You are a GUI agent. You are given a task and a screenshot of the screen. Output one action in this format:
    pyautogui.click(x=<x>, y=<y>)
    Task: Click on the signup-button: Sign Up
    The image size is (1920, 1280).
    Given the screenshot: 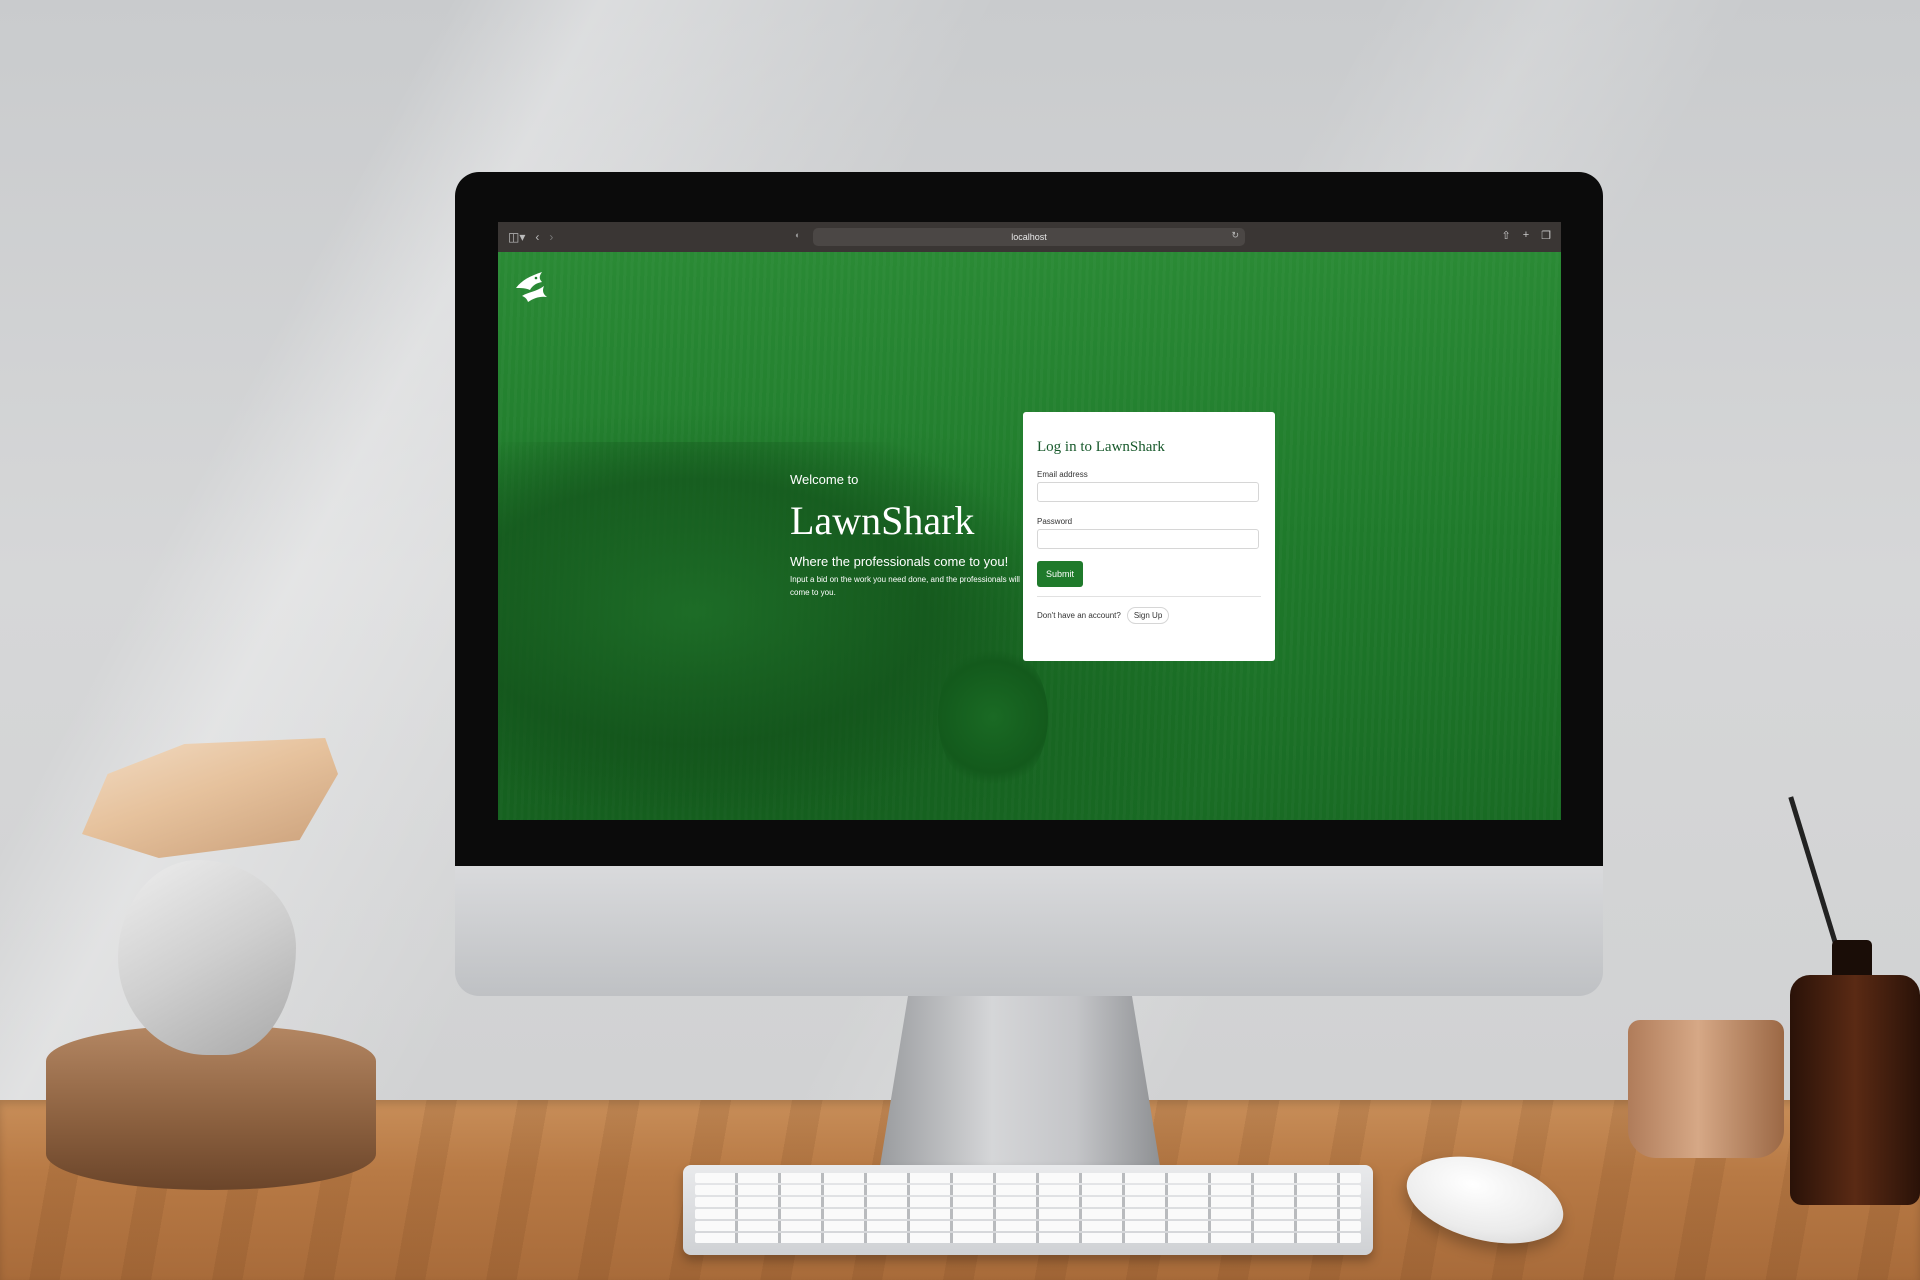 What is the action you would take?
    pyautogui.click(x=1148, y=615)
    